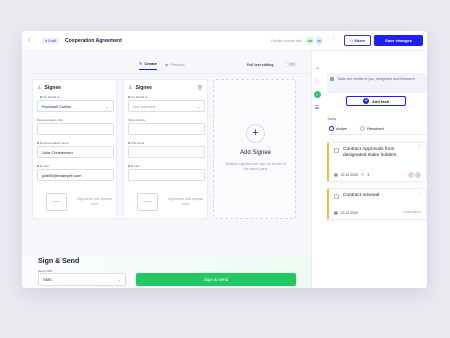 Image resolution: width=450 pixels, height=338 pixels. What do you see at coordinates (166, 152) in the screenshot?
I see `full-name-input` at bounding box center [166, 152].